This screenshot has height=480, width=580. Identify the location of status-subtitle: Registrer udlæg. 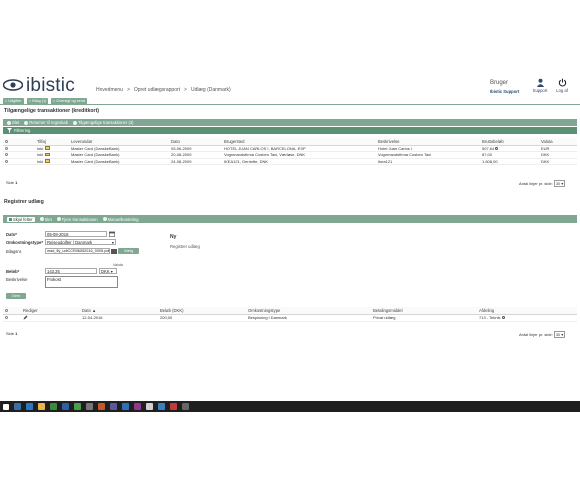
(185, 246).